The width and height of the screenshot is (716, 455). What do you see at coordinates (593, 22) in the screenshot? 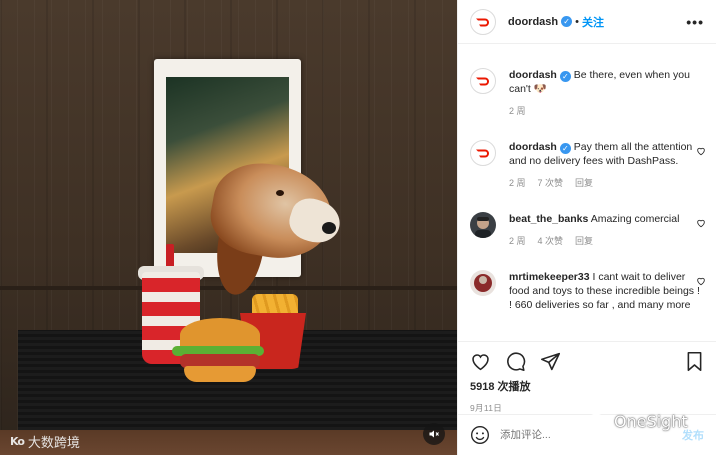
I see `follow-button: 关注` at bounding box center [593, 22].